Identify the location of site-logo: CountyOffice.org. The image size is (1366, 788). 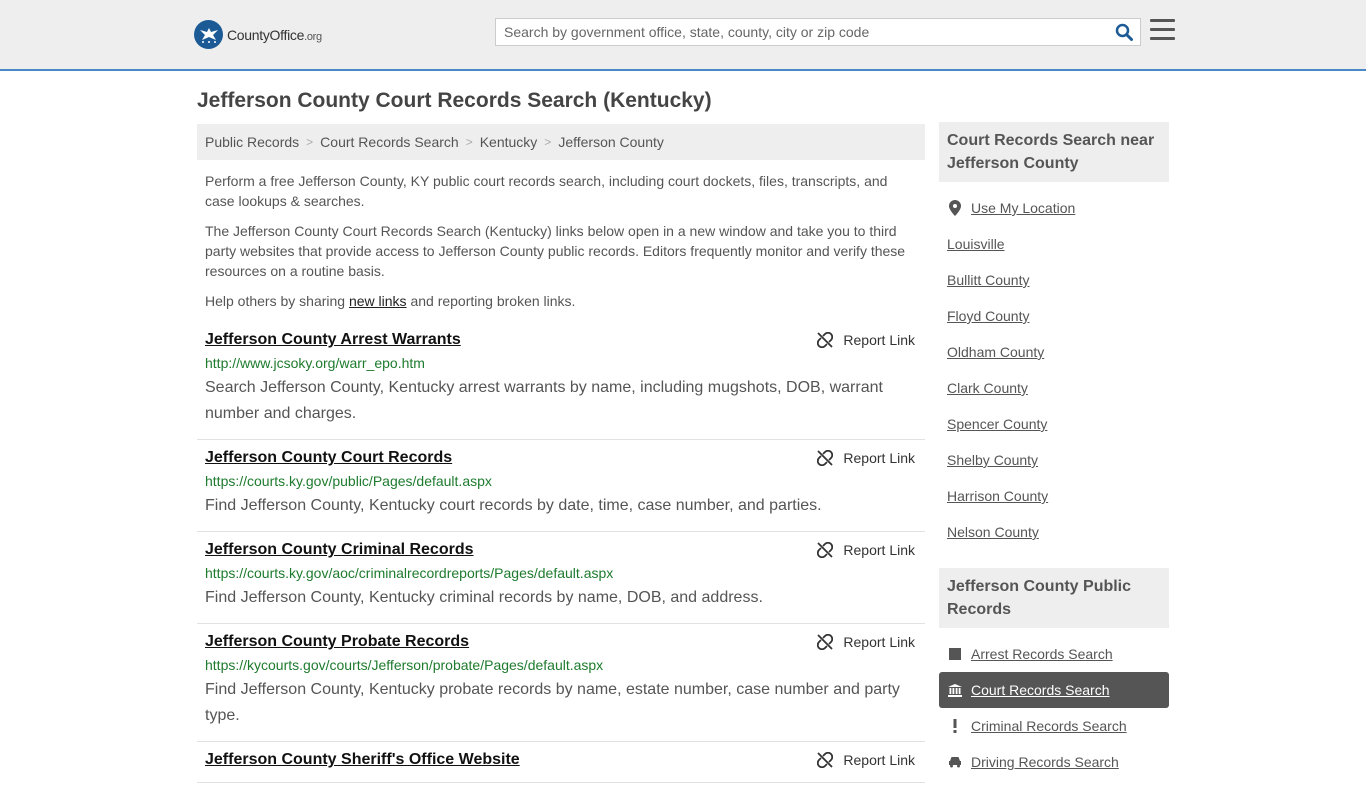
(258, 34).